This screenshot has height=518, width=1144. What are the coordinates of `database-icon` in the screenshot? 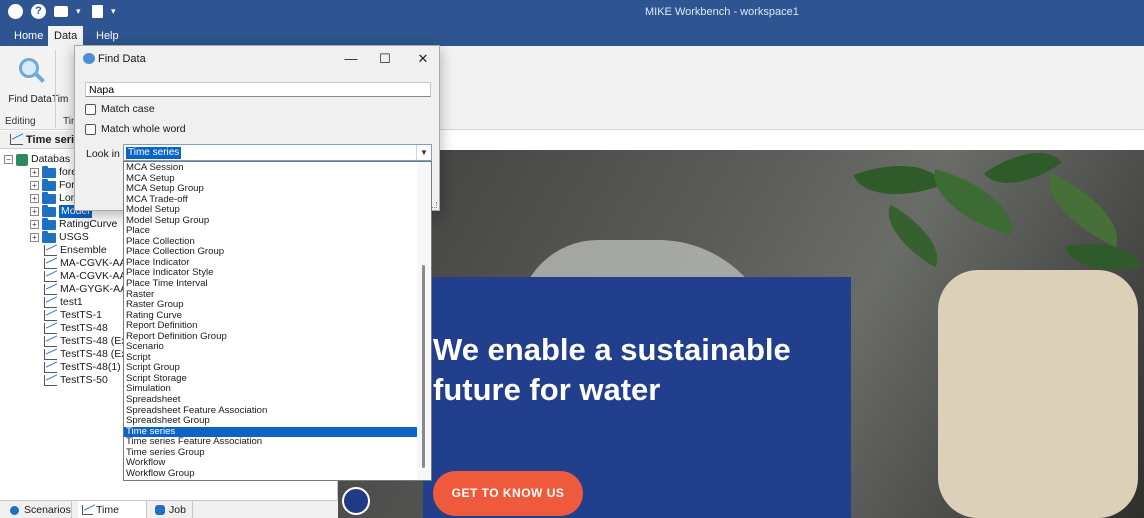 It's located at (22, 159).